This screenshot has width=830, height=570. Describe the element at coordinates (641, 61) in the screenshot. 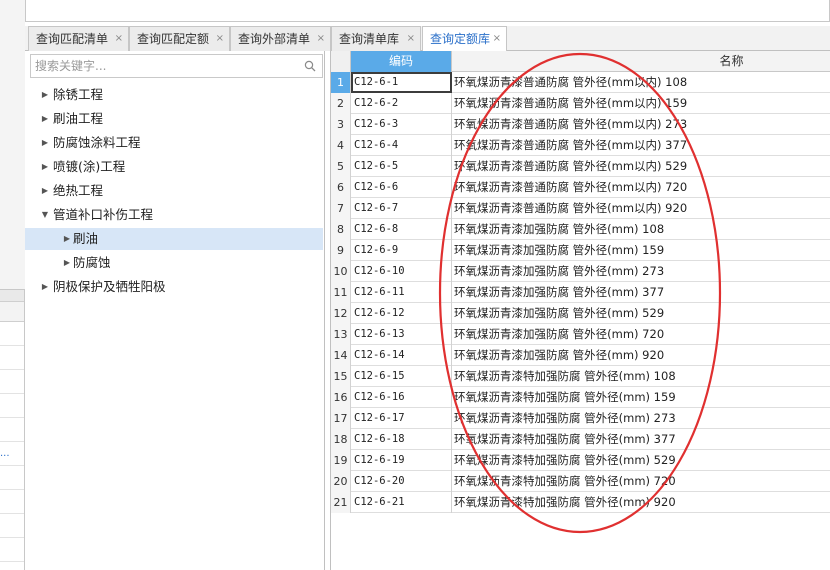

I see `column-header-name: 名称` at that location.